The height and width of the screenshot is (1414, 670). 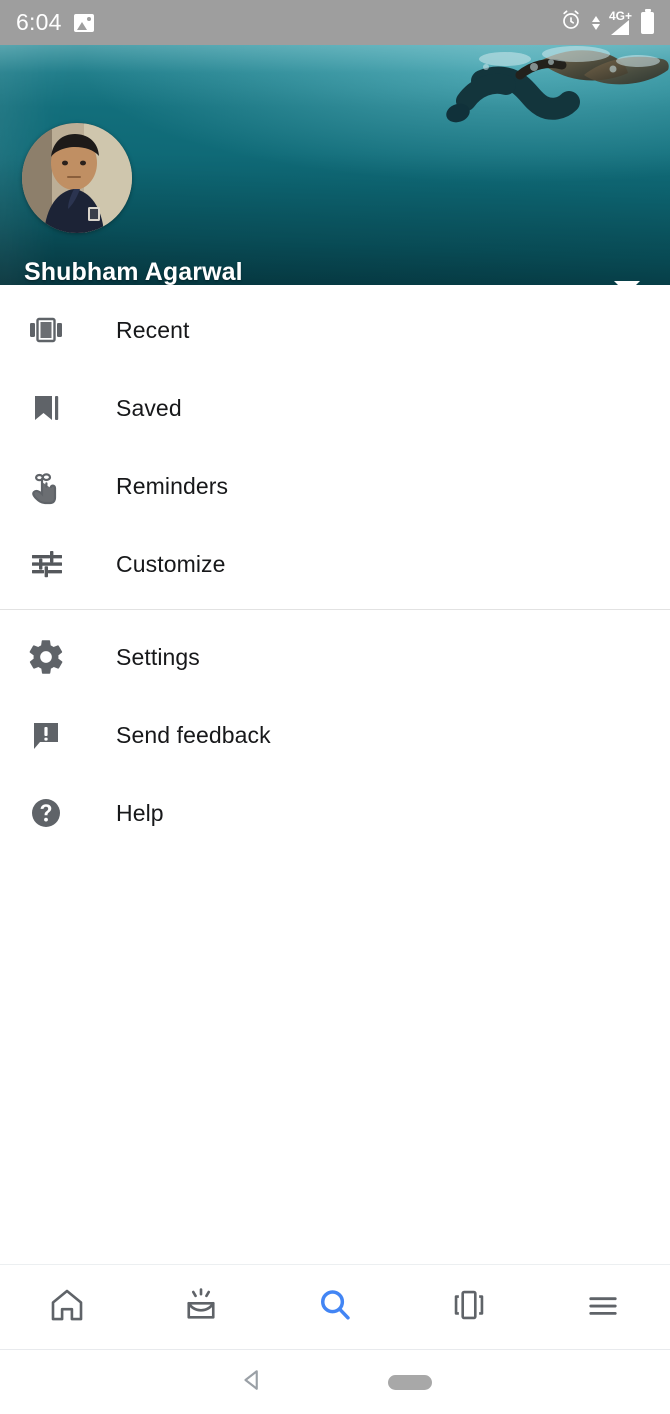 I want to click on account-name: Shubham Agarwal, so click(x=133, y=271).